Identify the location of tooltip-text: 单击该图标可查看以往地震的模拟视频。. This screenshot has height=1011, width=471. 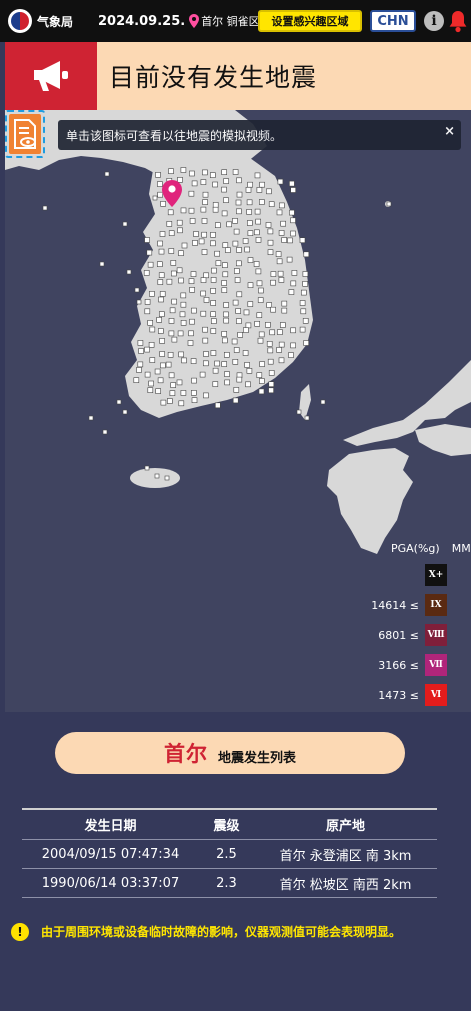
(174, 135).